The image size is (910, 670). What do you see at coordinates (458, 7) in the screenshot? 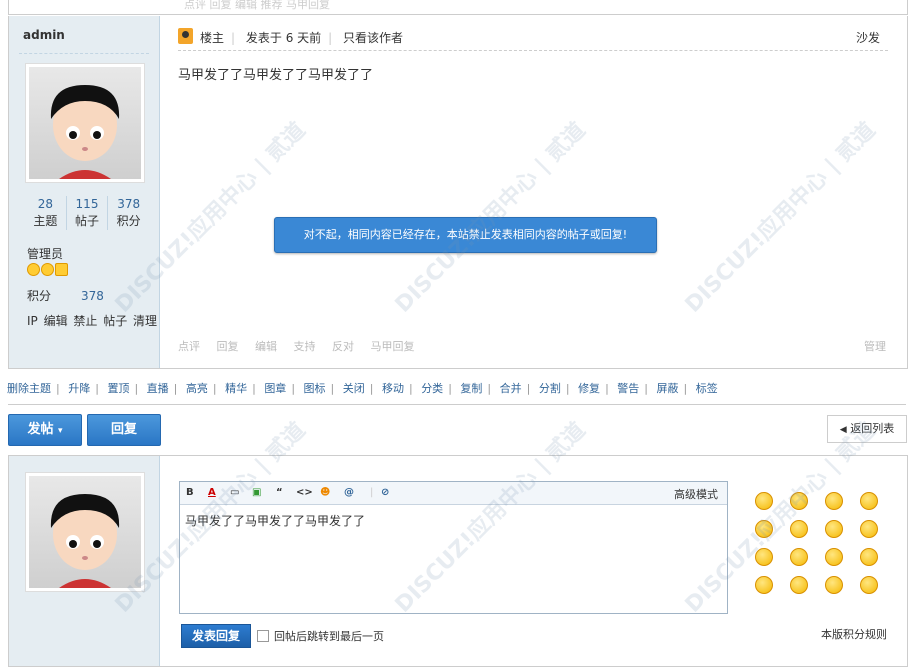
I see `previous-post-strip: 点评 回复 编辑 推荐 马甲回复` at bounding box center [458, 7].